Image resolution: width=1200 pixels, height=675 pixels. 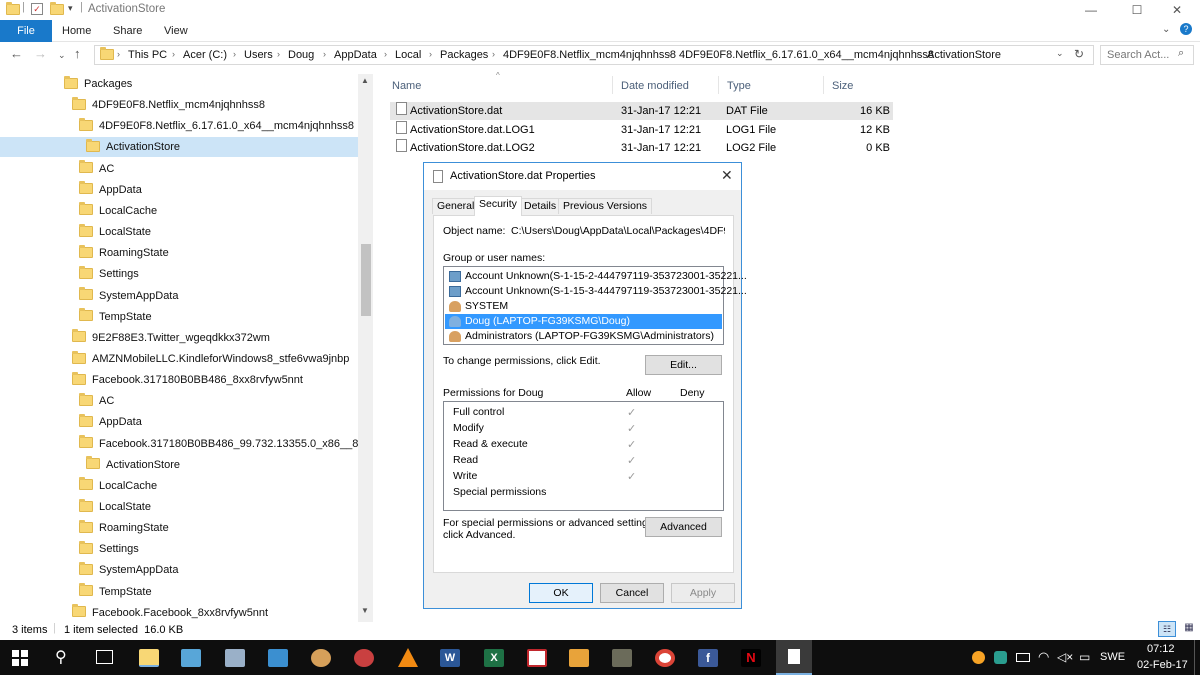 I want to click on tree-scrollbar: ▲ ▼, so click(x=365, y=348).